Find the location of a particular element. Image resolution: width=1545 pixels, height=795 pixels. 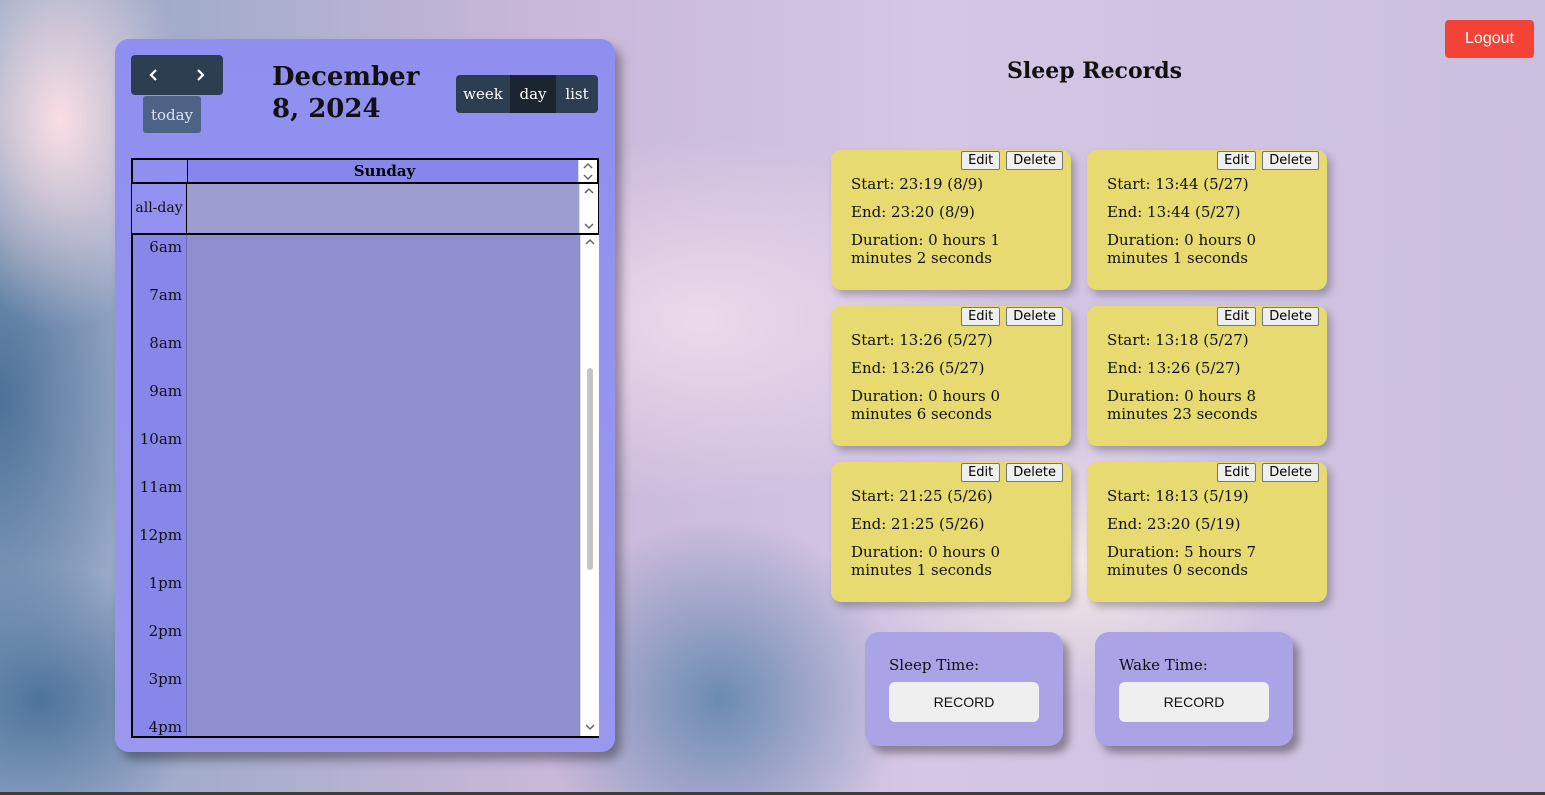

day-header: Sunday is located at coordinates (384, 171).